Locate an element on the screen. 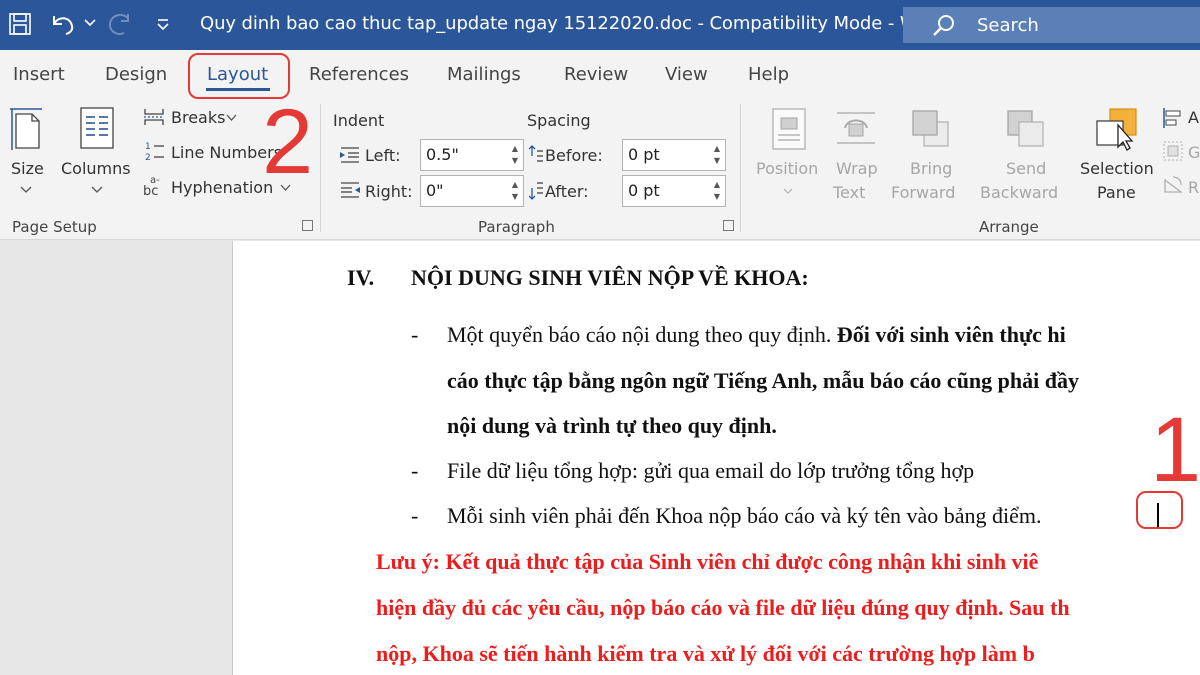  customize-toolbar-icon is located at coordinates (163, 24).